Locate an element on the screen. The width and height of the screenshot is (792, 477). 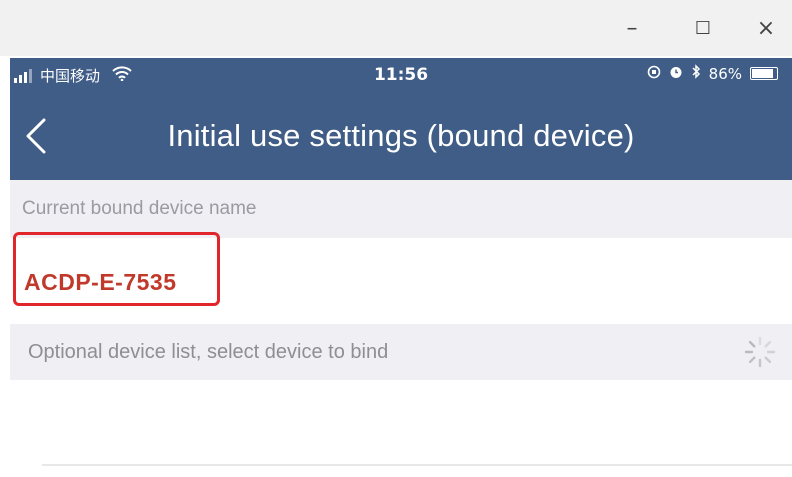
window-titlebar: – ☐ × is located at coordinates (396, 28).